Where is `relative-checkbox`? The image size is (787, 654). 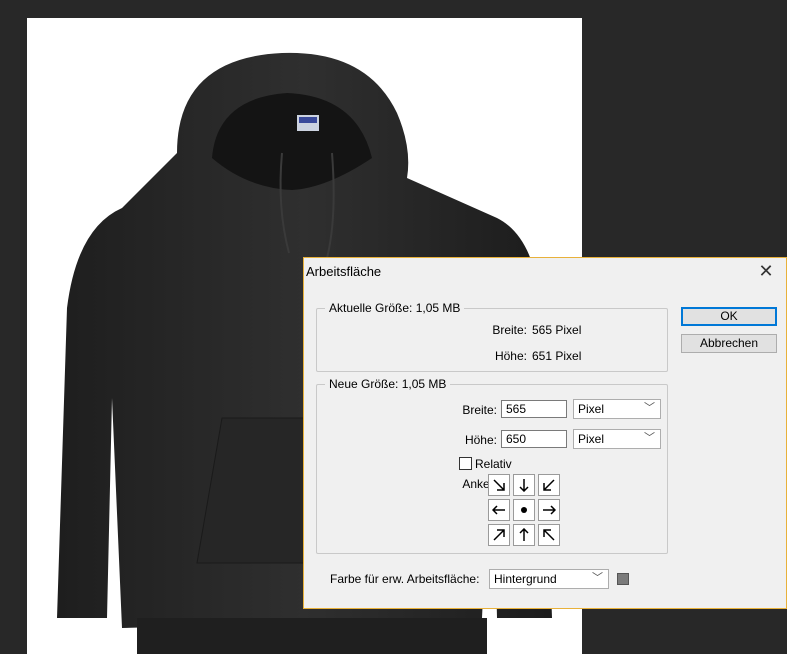 relative-checkbox is located at coordinates (465, 463).